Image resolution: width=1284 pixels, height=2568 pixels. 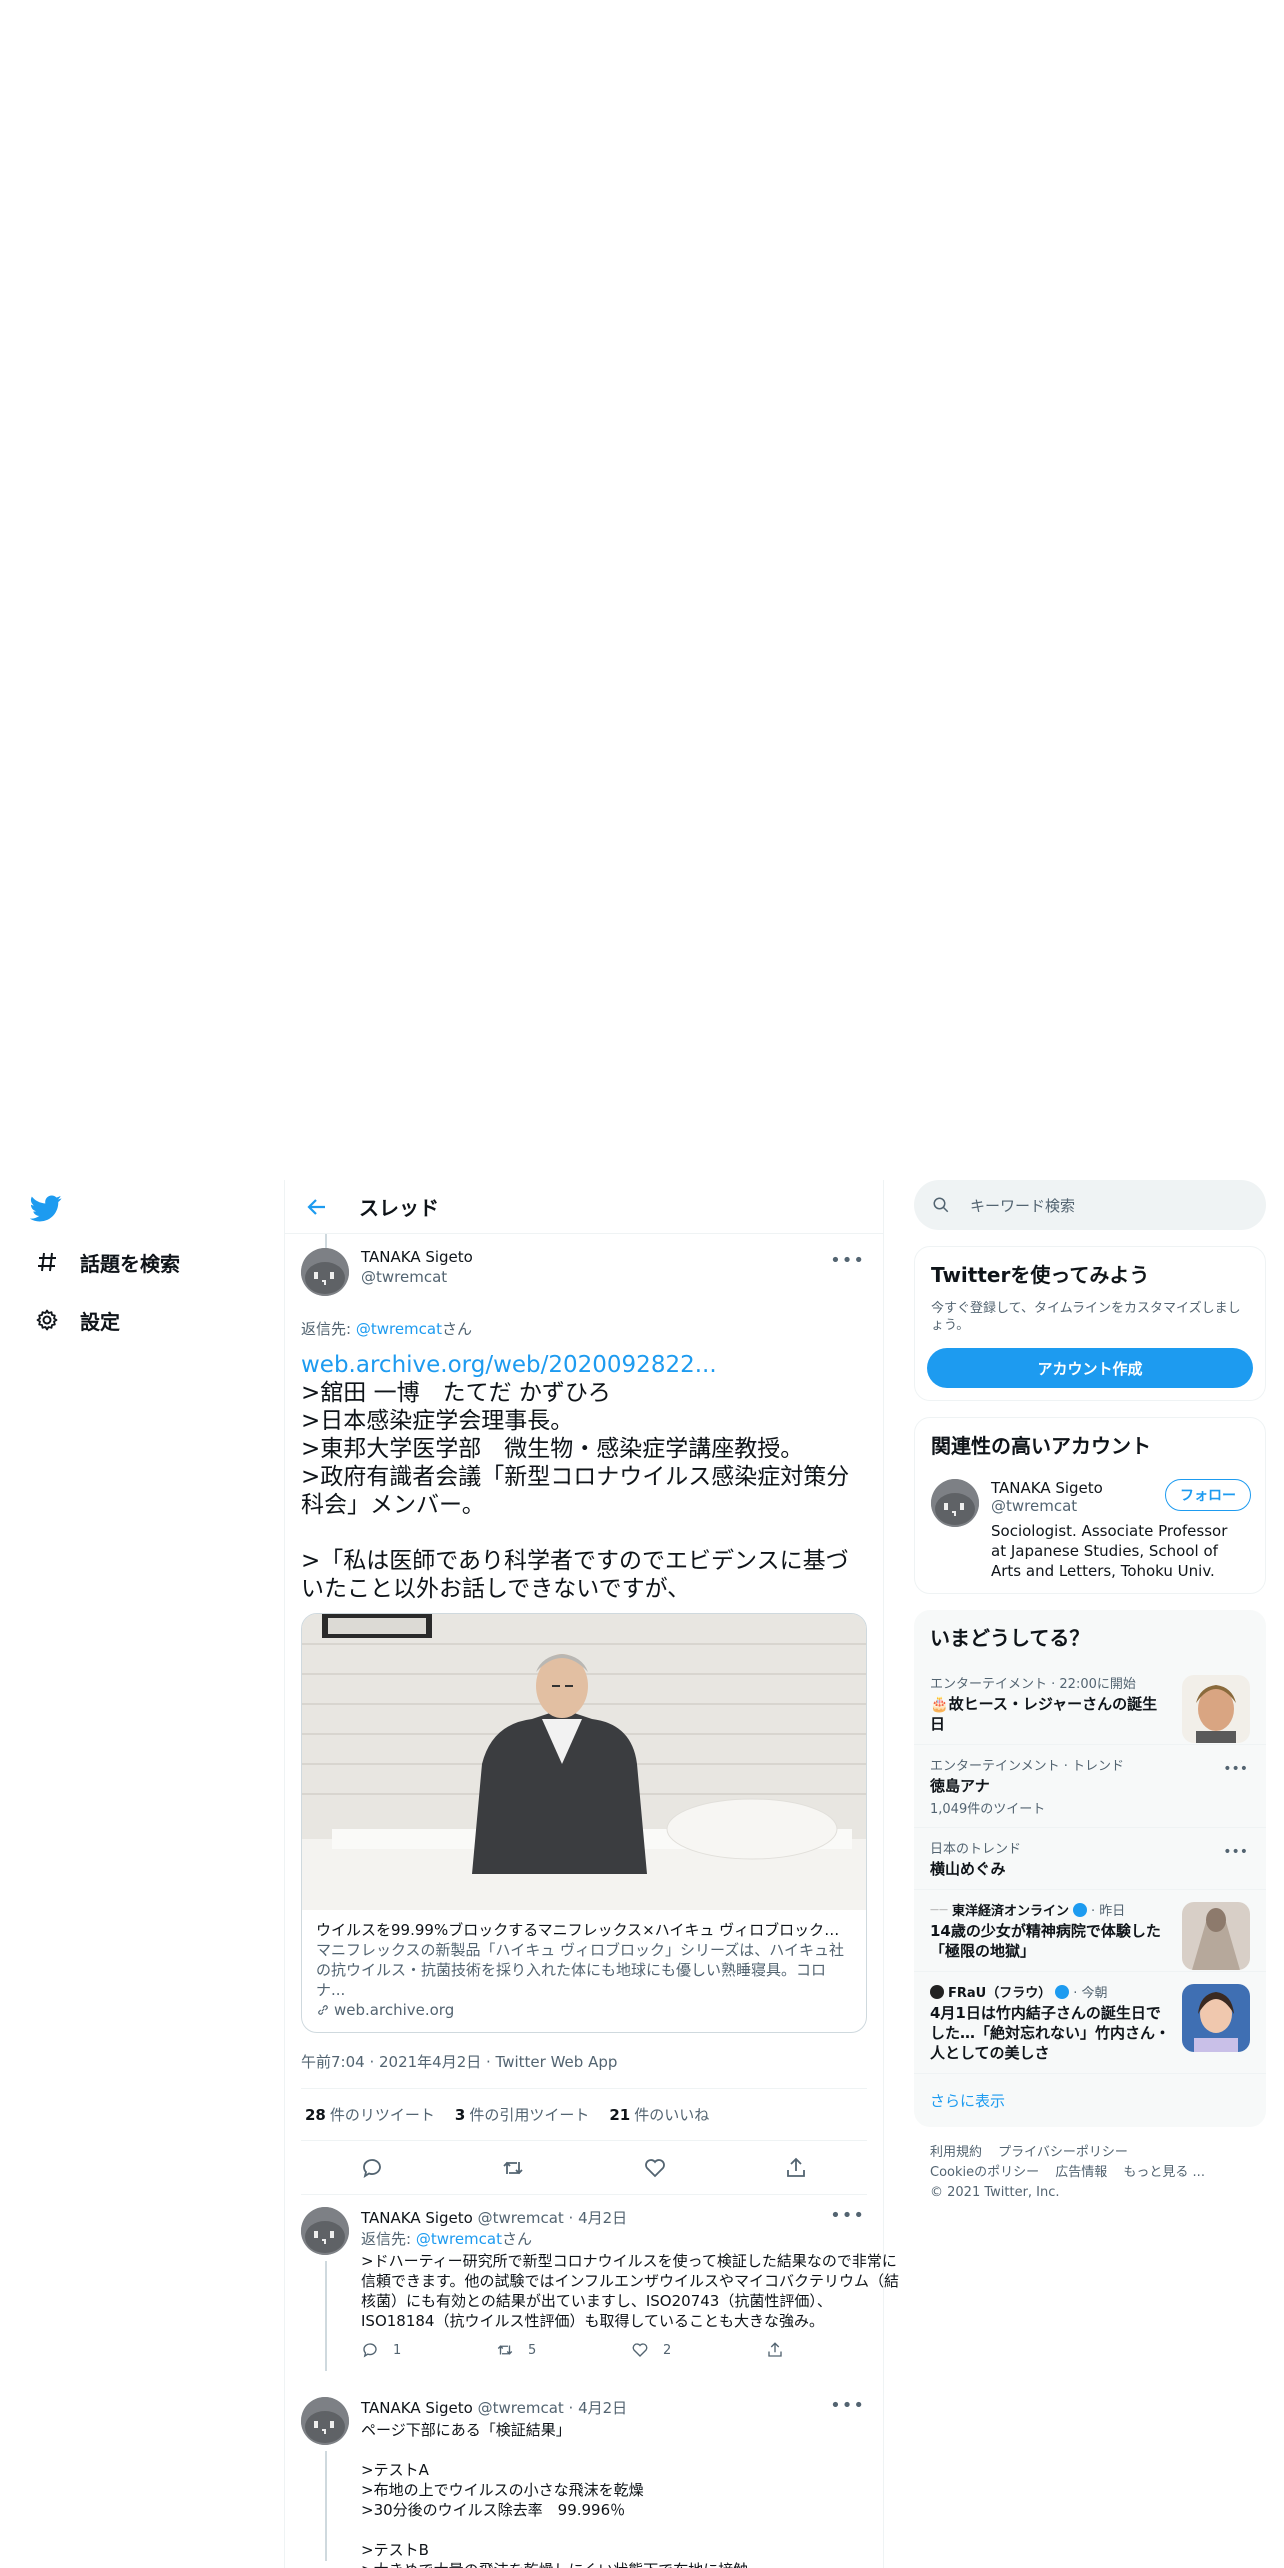 I want to click on share-icon, so click(x=796, y=2168).